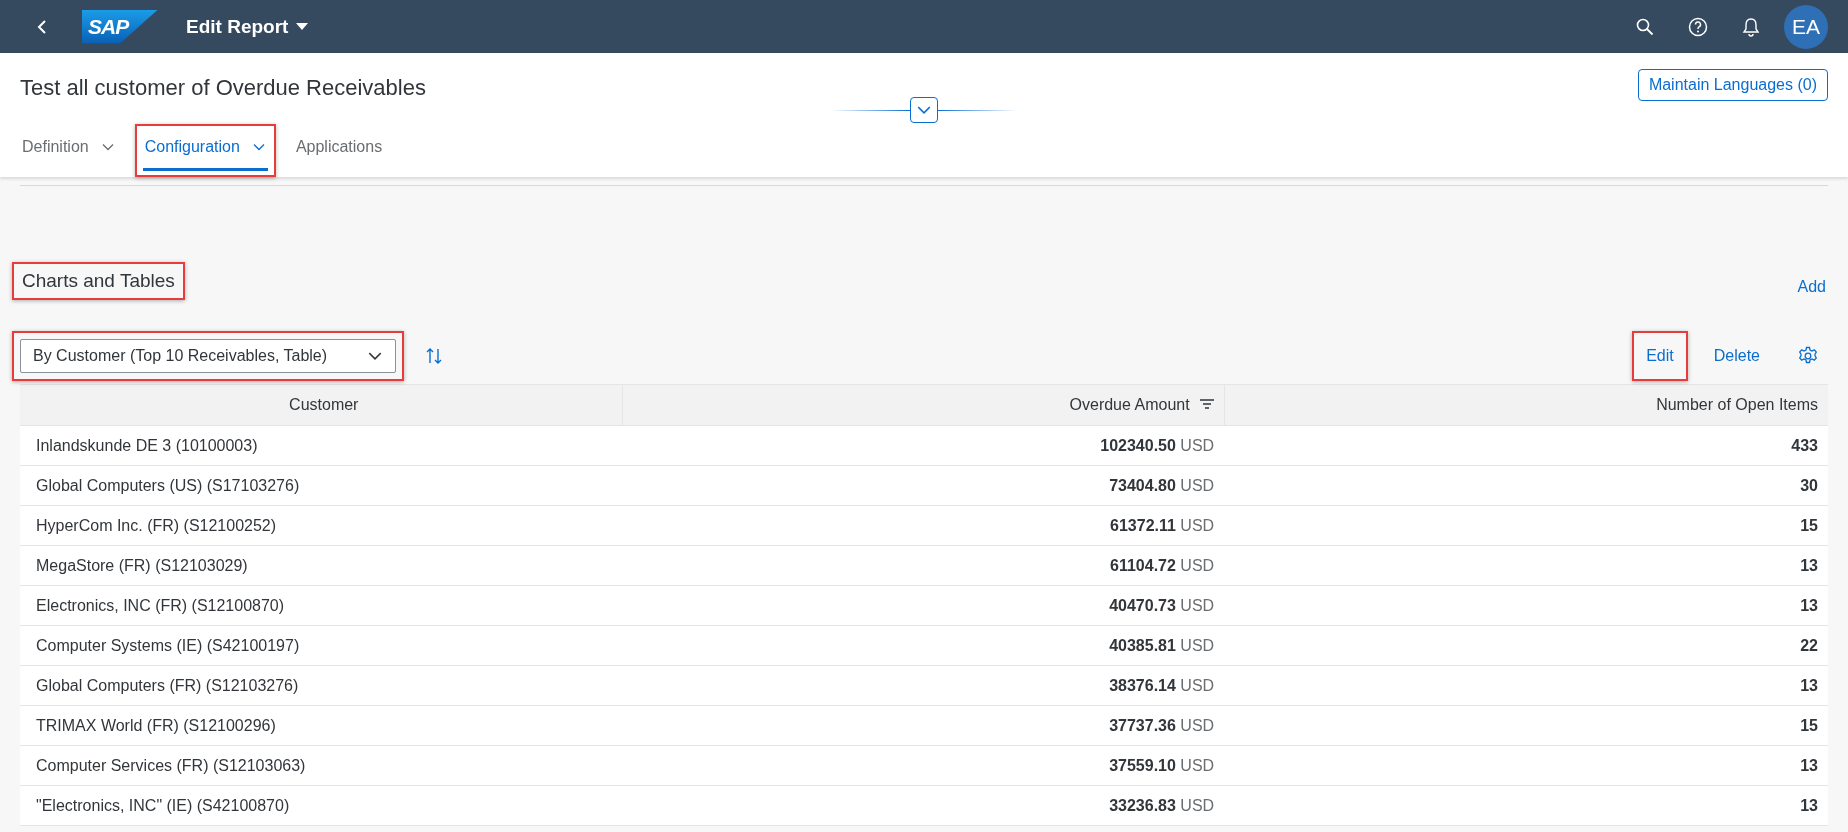 This screenshot has height=832, width=1848. What do you see at coordinates (1157, 445) in the screenshot?
I see `amount-cell: 102340.50 USD` at bounding box center [1157, 445].